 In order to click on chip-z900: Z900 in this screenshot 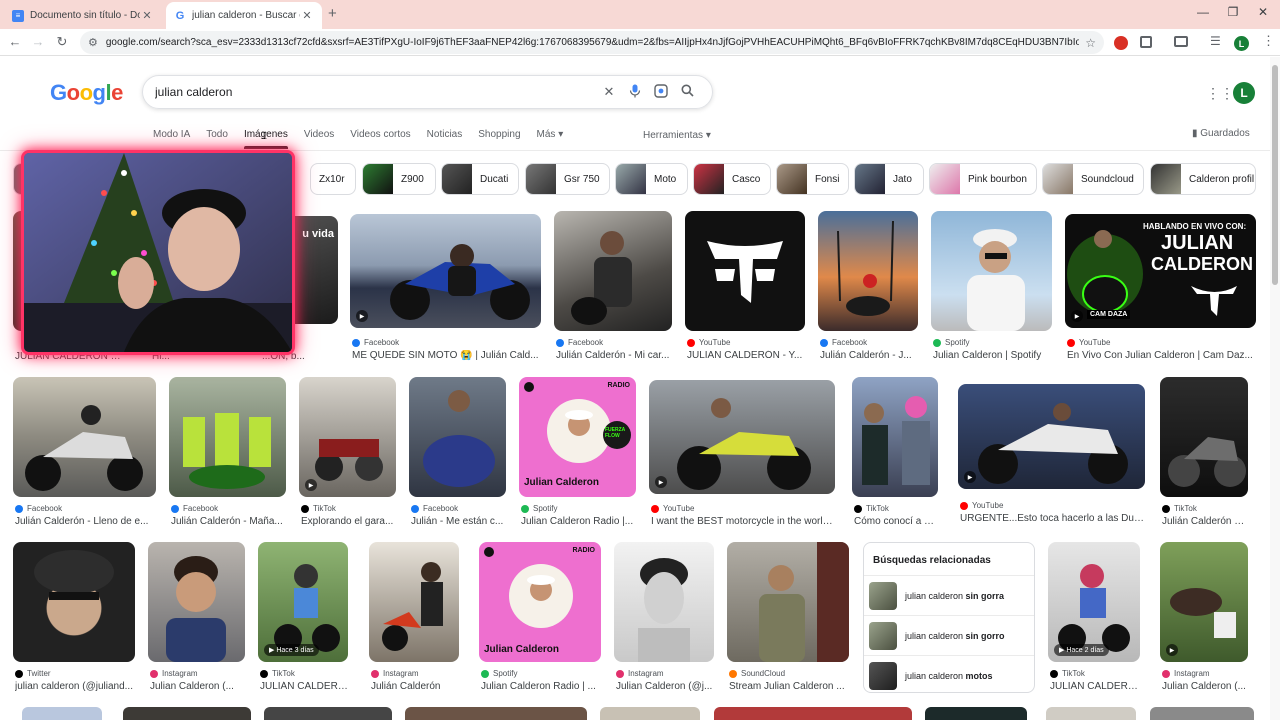, I will do `click(399, 179)`.